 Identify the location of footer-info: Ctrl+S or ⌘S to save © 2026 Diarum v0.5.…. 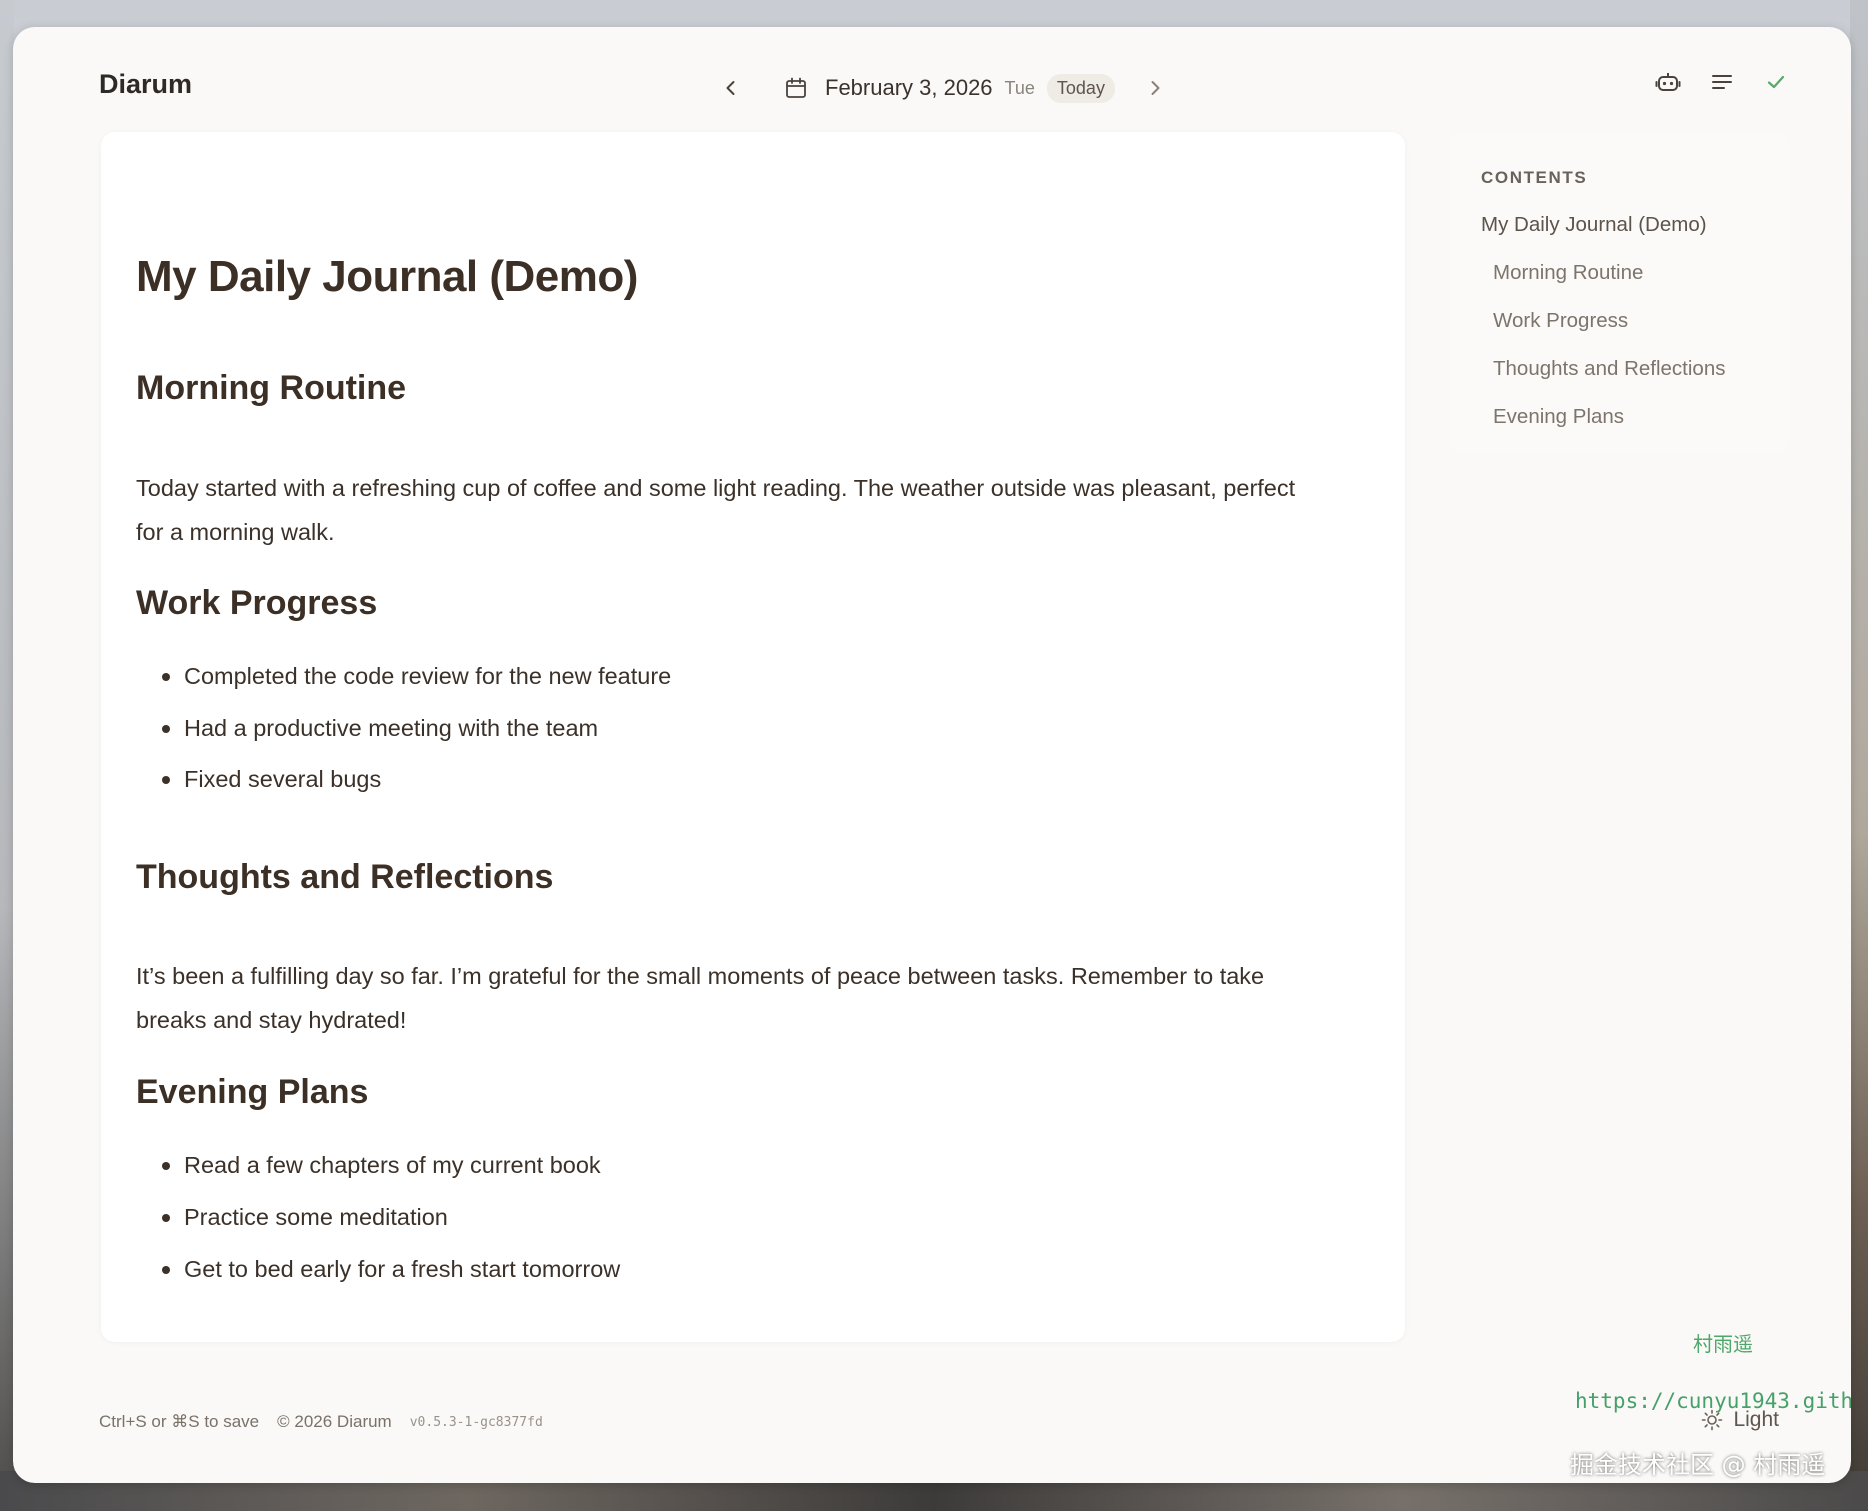
(321, 1422).